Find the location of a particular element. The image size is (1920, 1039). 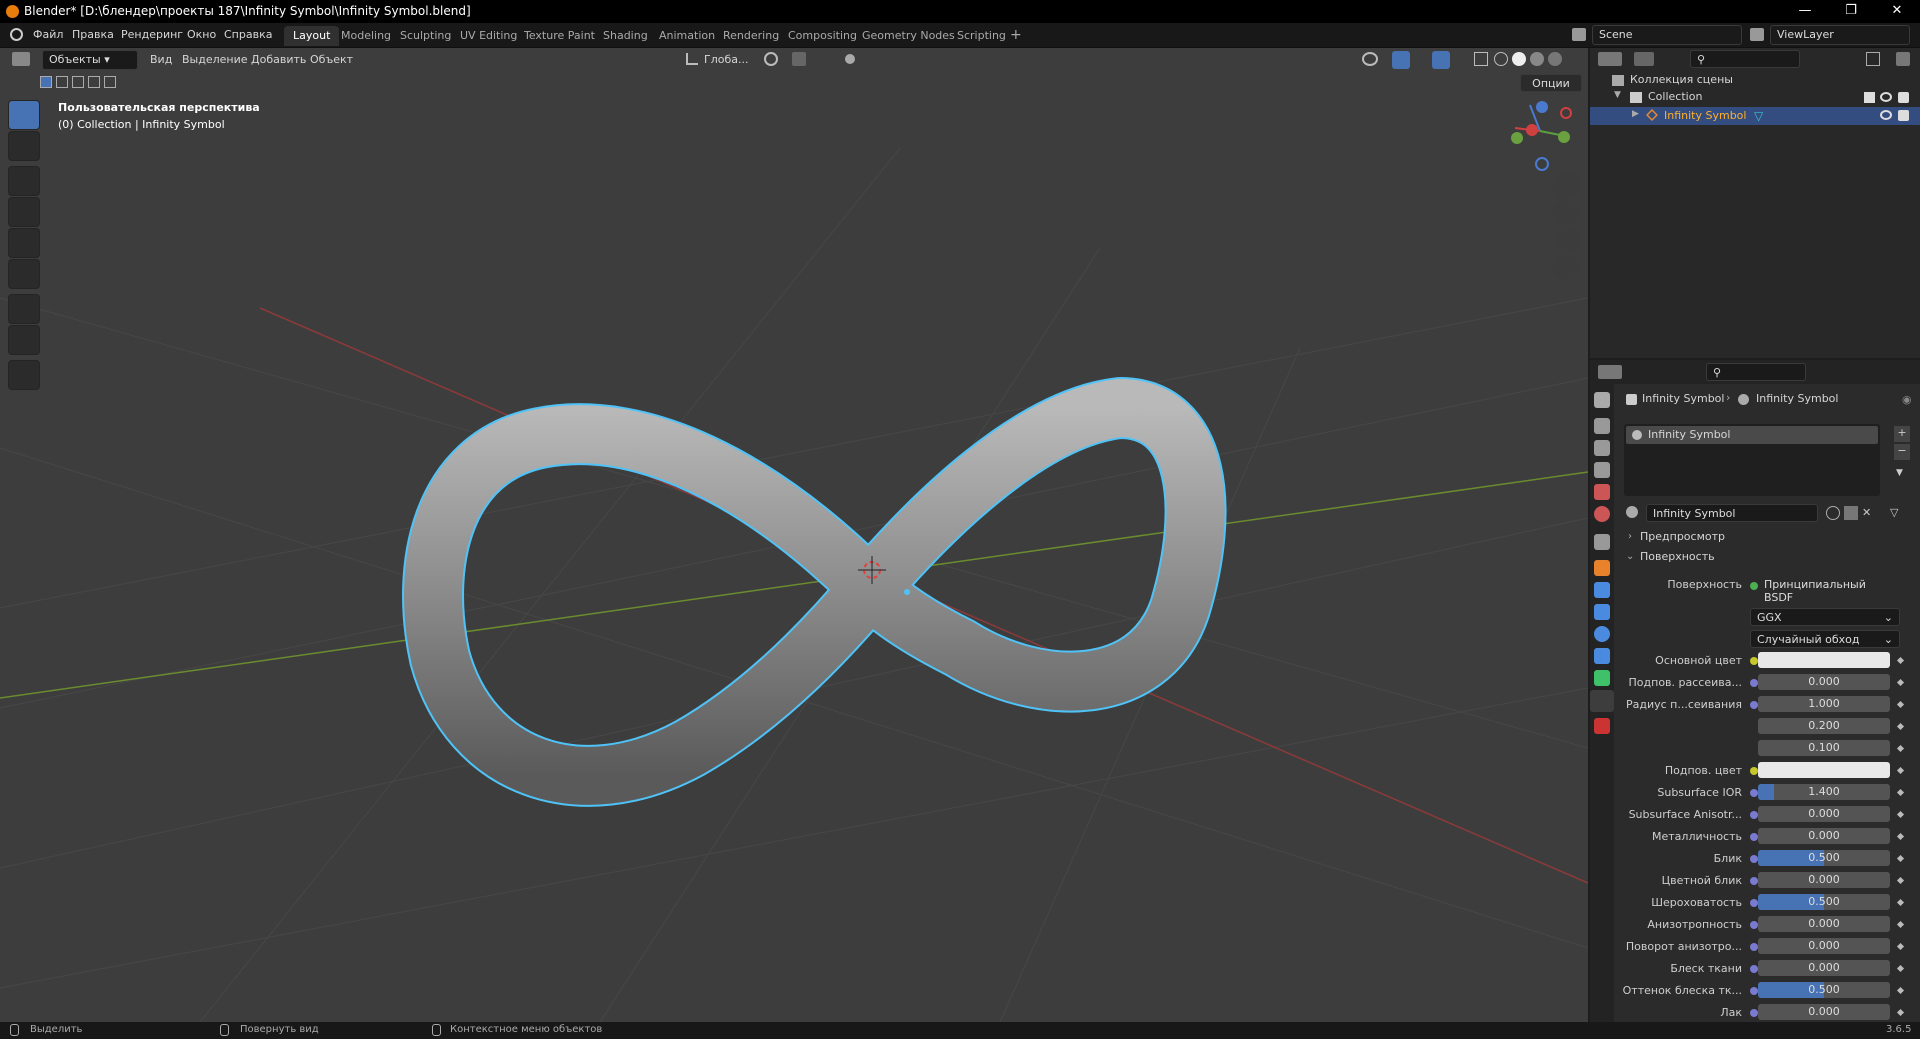

material-slot-label: Infinity Symbol is located at coordinates (1689, 434).